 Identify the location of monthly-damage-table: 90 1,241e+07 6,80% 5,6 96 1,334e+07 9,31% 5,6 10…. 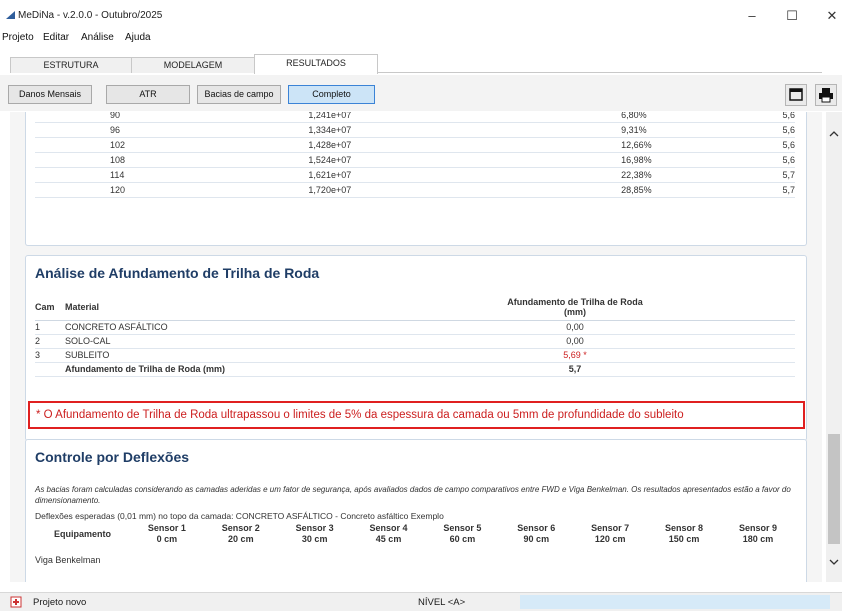
(415, 155).